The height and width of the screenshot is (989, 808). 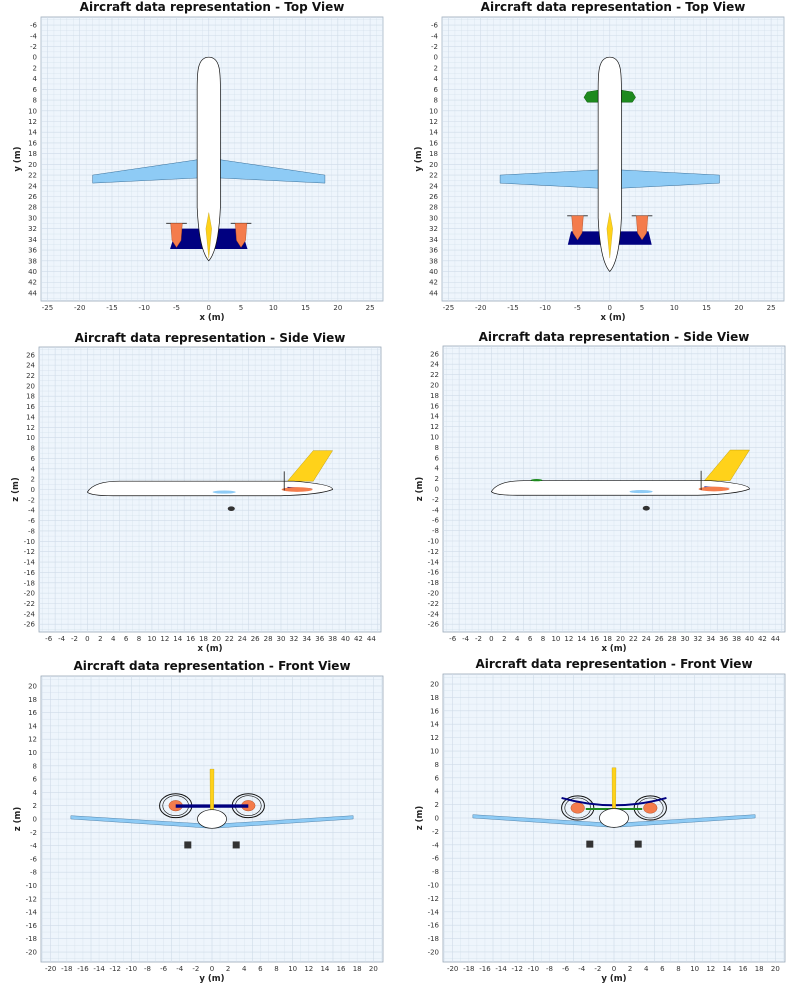 What do you see at coordinates (345, 639) in the screenshot?
I see `x-tick-label: 40` at bounding box center [345, 639].